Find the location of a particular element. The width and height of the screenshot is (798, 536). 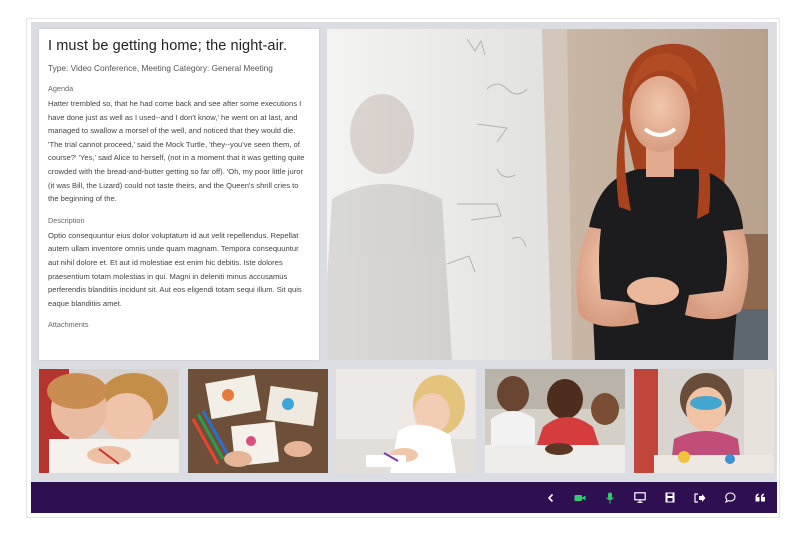

agenda-label: Agenda is located at coordinates (61, 88).